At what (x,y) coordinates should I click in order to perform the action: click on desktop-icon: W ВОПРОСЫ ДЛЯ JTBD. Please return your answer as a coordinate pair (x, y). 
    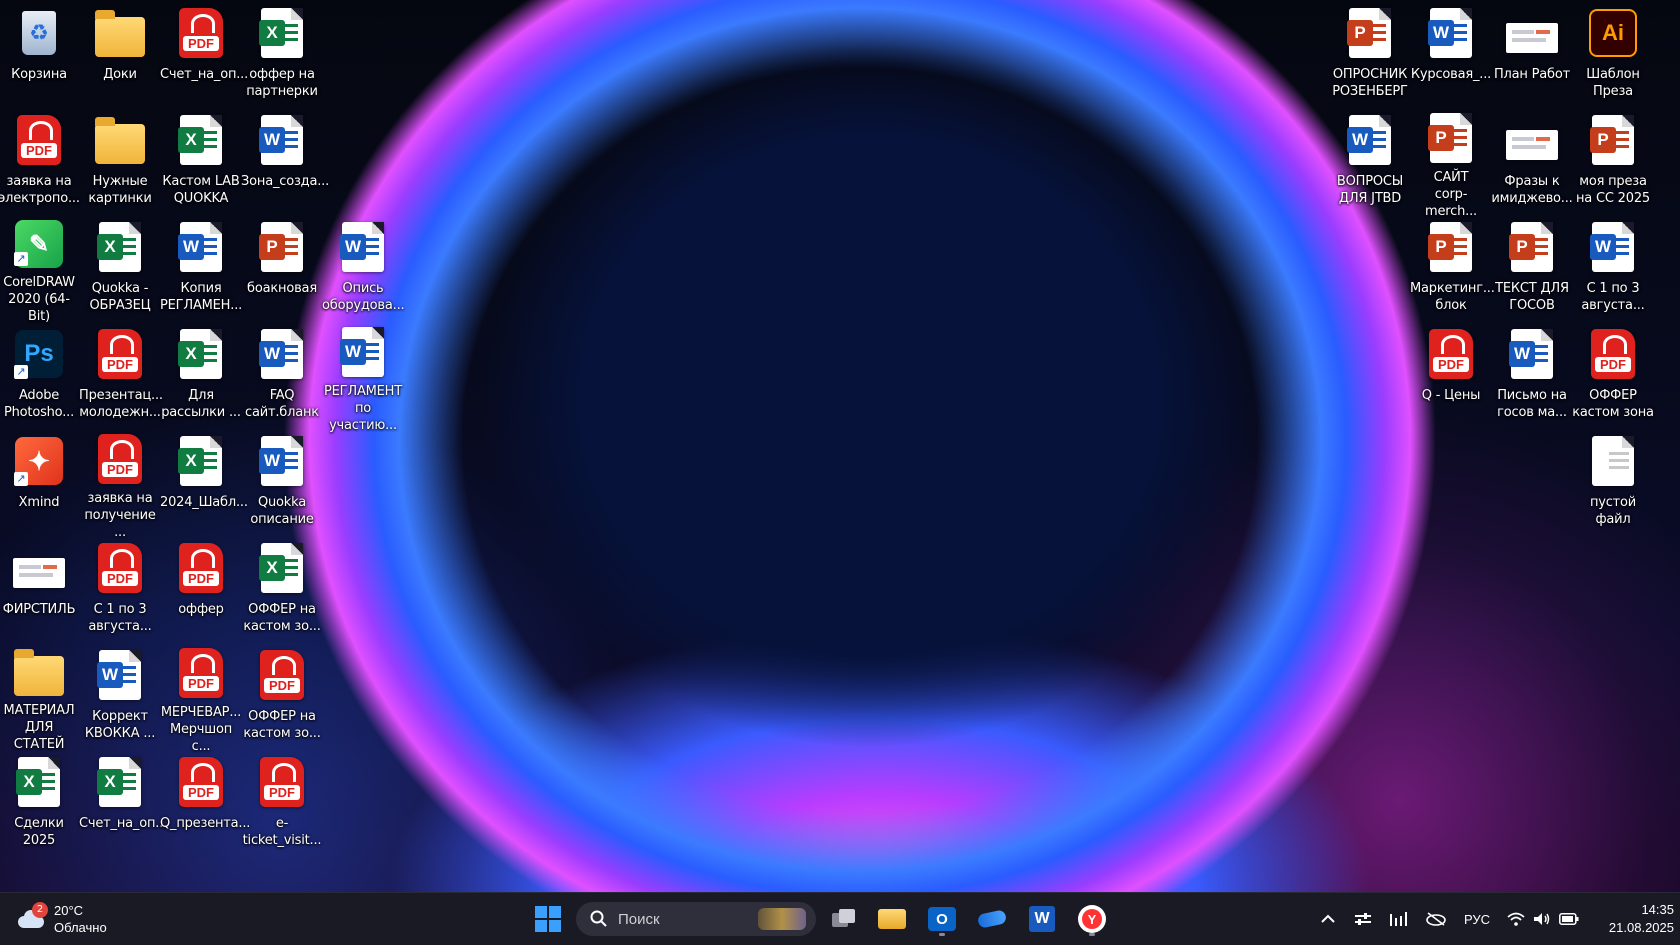
    Looking at the image, I should click on (1370, 163).